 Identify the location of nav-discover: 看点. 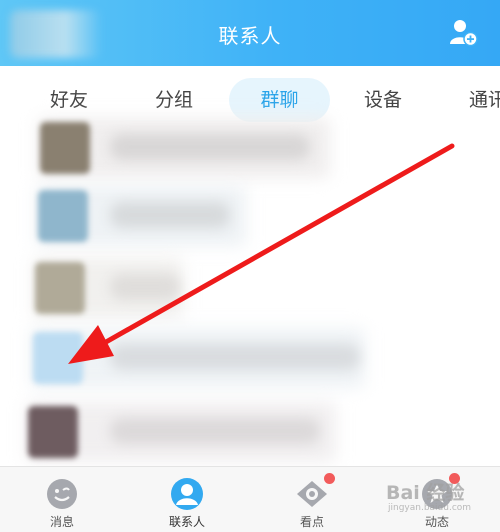
(312, 499).